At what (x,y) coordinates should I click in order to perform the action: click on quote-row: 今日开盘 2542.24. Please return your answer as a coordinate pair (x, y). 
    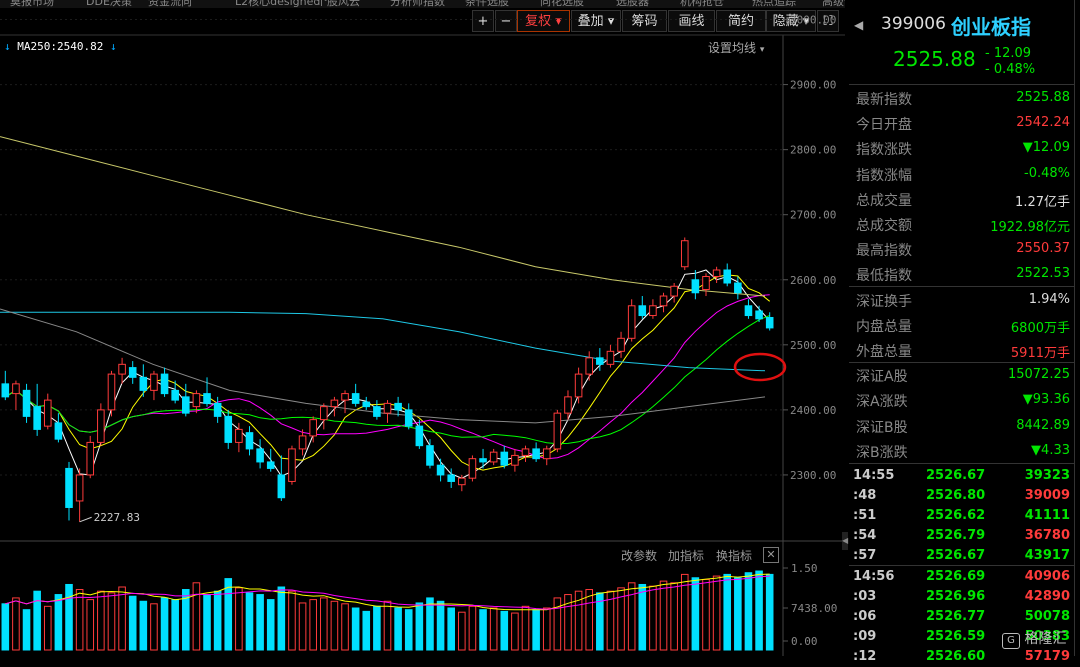
    Looking at the image, I should click on (961, 123).